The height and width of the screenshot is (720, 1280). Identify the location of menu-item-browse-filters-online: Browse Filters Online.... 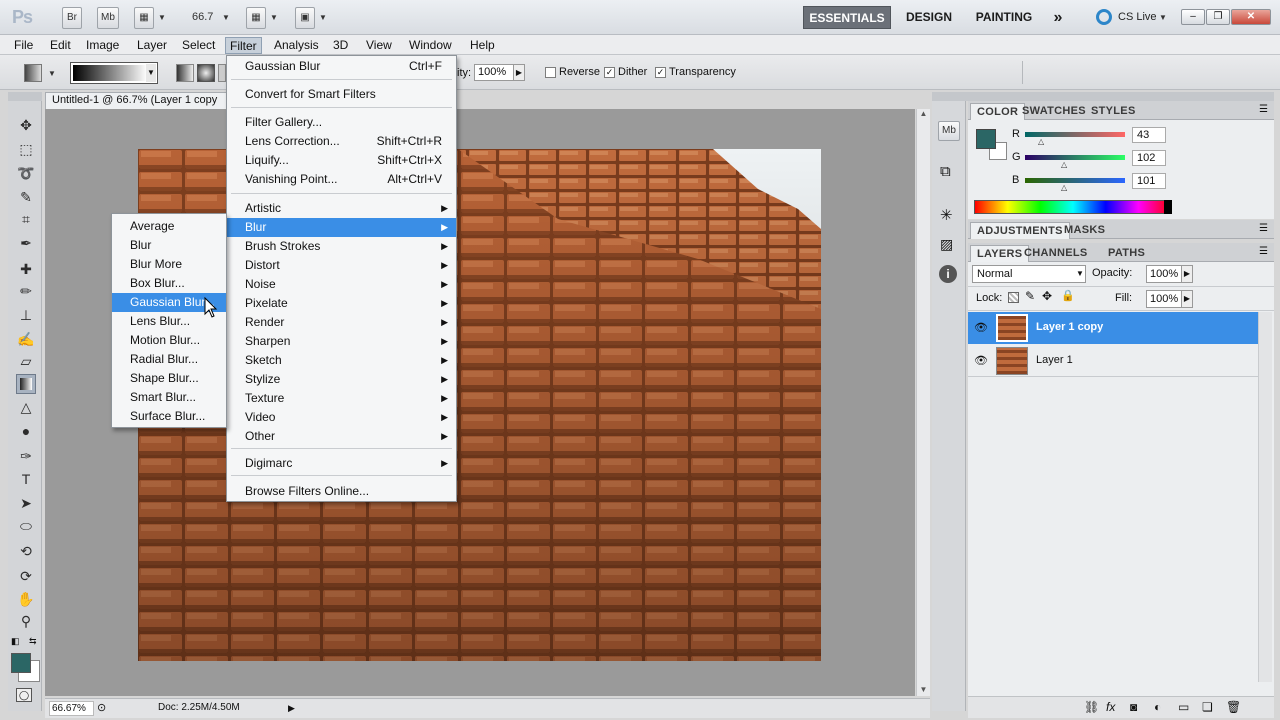
(341, 491).